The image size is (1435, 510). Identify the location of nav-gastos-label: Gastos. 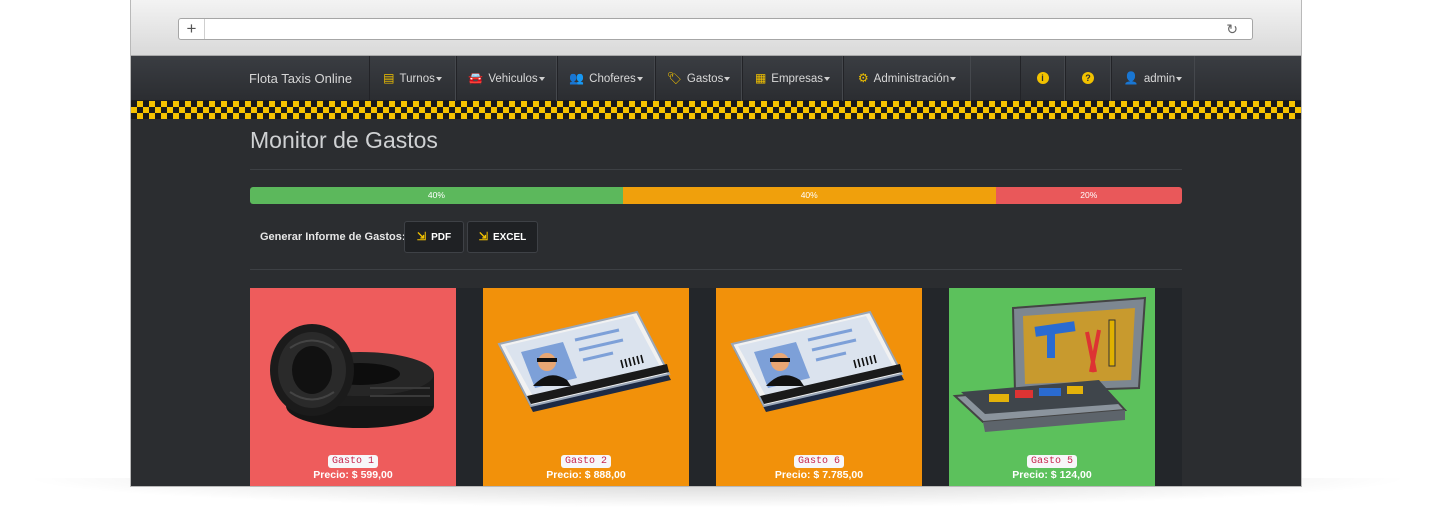
(705, 79).